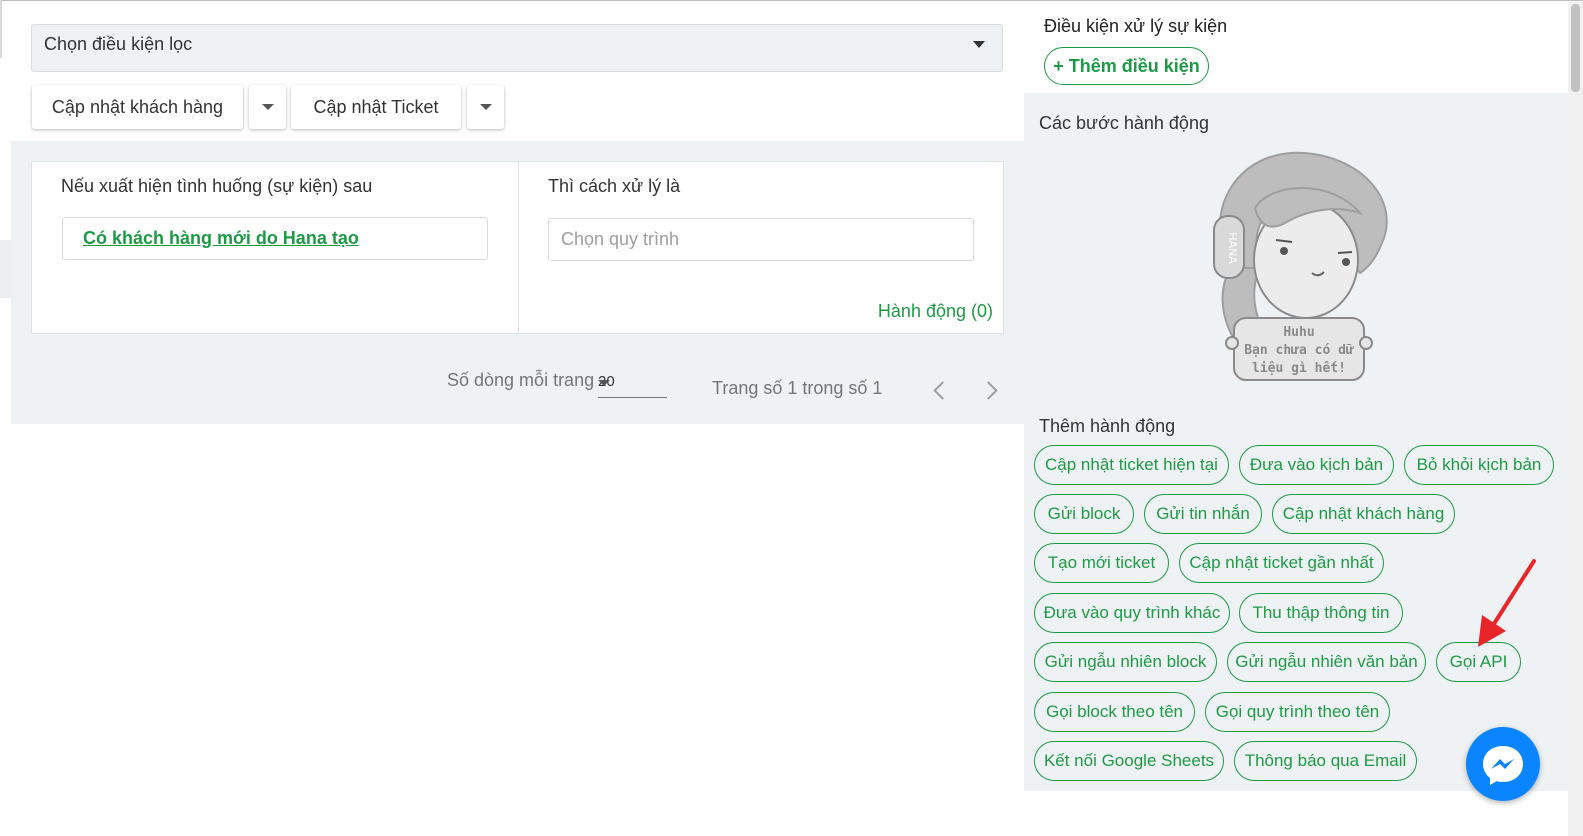 The width and height of the screenshot is (1583, 836). I want to click on action-email-notification: Thông báo qua Email, so click(1325, 761).